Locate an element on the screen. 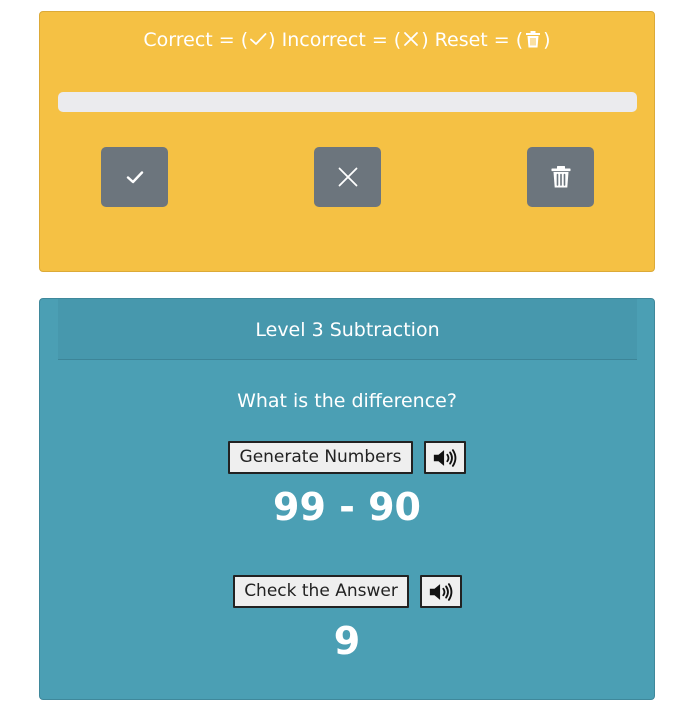 The image size is (680, 720). legend-reset-label: ) Reset = ( is located at coordinates (472, 40).